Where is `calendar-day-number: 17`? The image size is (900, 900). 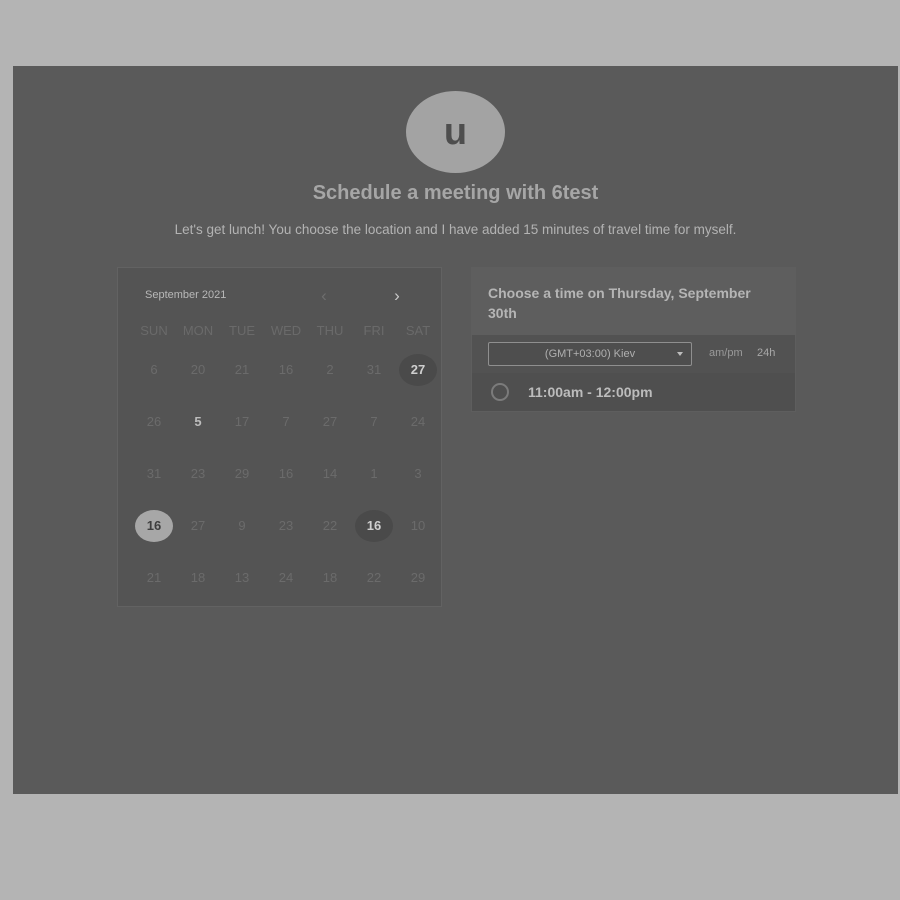 calendar-day-number: 17 is located at coordinates (242, 421).